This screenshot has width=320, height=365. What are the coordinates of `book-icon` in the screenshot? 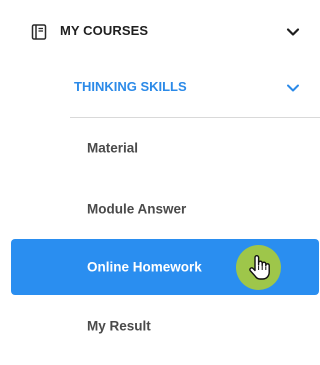 It's located at (39, 32).